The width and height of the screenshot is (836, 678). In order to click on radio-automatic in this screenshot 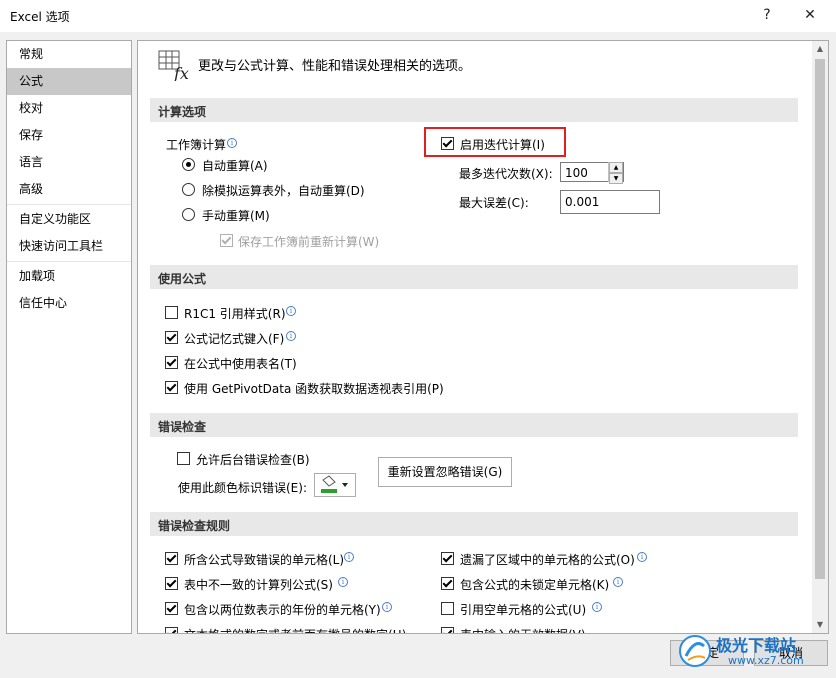, I will do `click(188, 164)`.